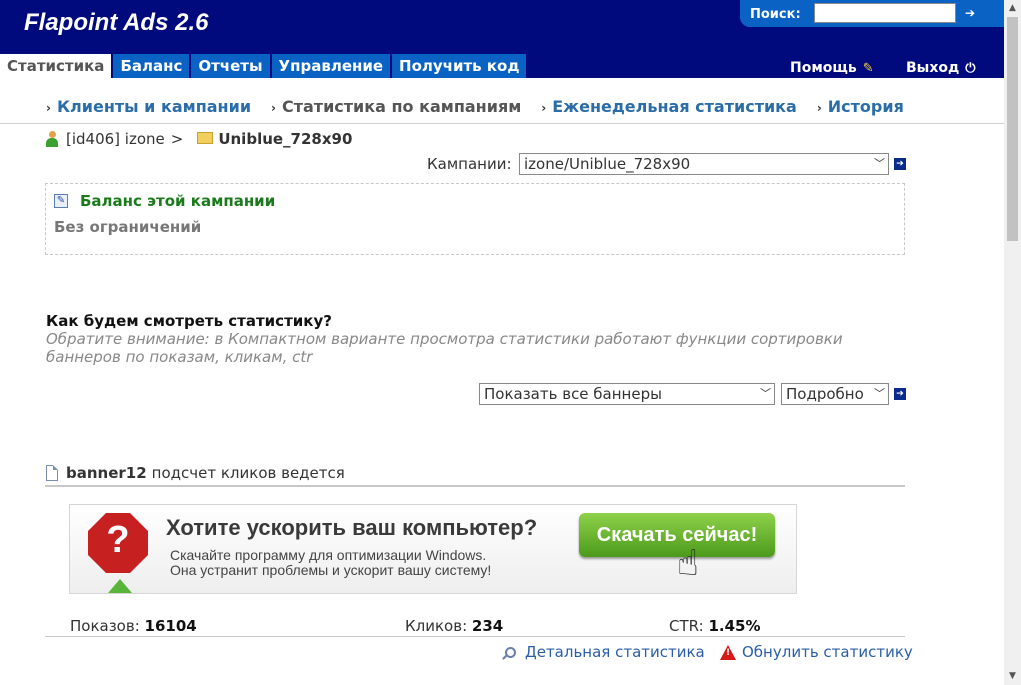 This screenshot has width=1021, height=685. I want to click on clicks-label: Кликов:, so click(436, 626).